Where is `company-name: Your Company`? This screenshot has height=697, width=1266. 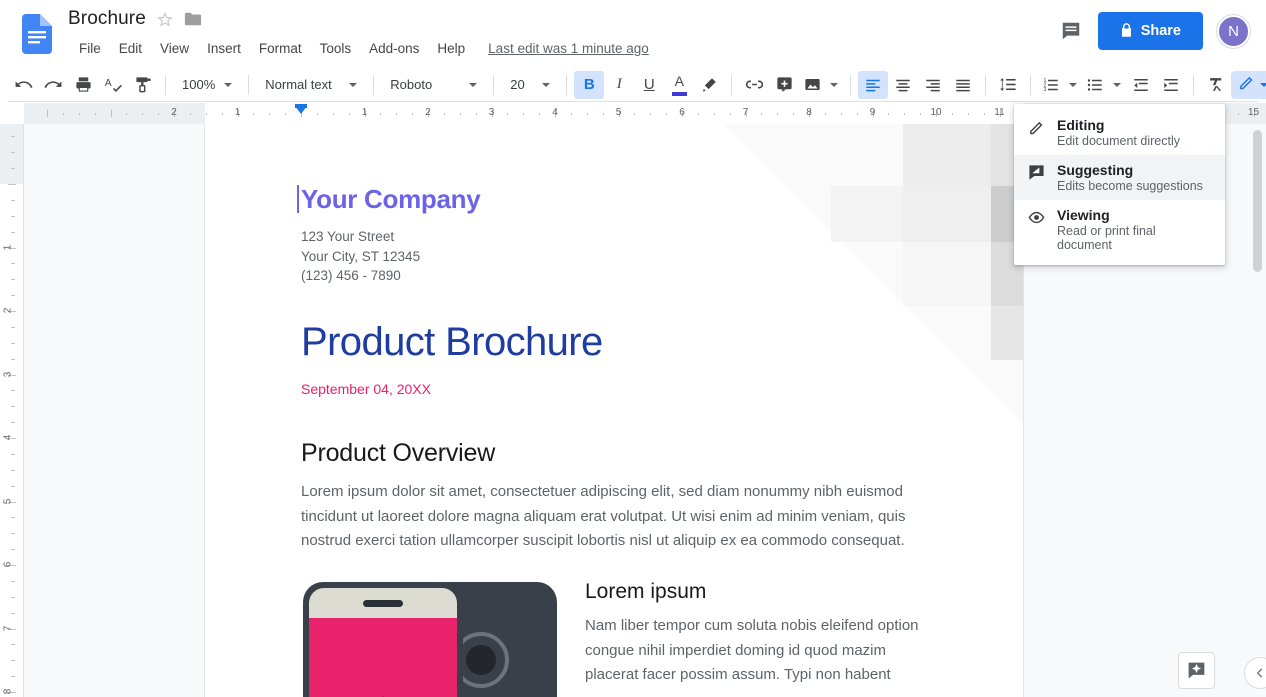 company-name: Your Company is located at coordinates (609, 199).